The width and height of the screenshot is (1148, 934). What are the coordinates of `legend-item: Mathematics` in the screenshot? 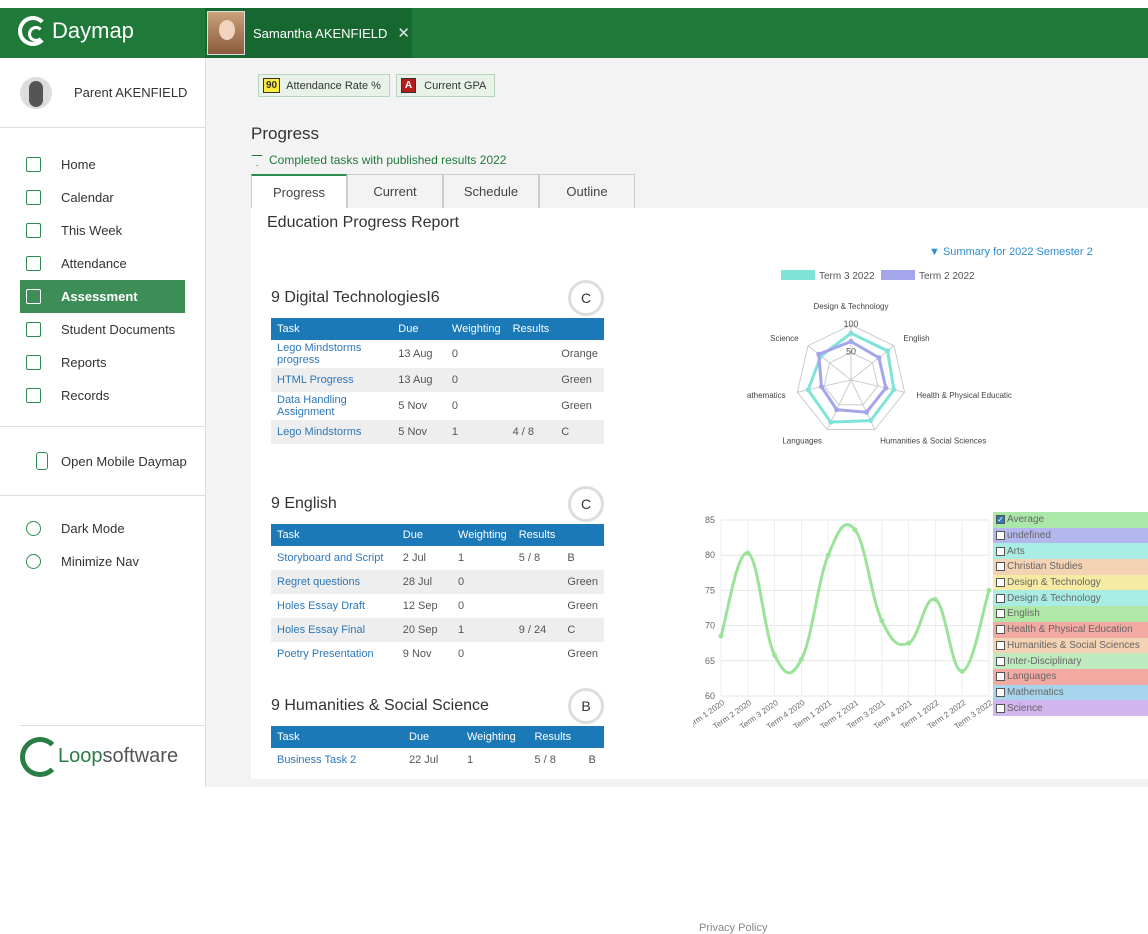 It's located at (1070, 692).